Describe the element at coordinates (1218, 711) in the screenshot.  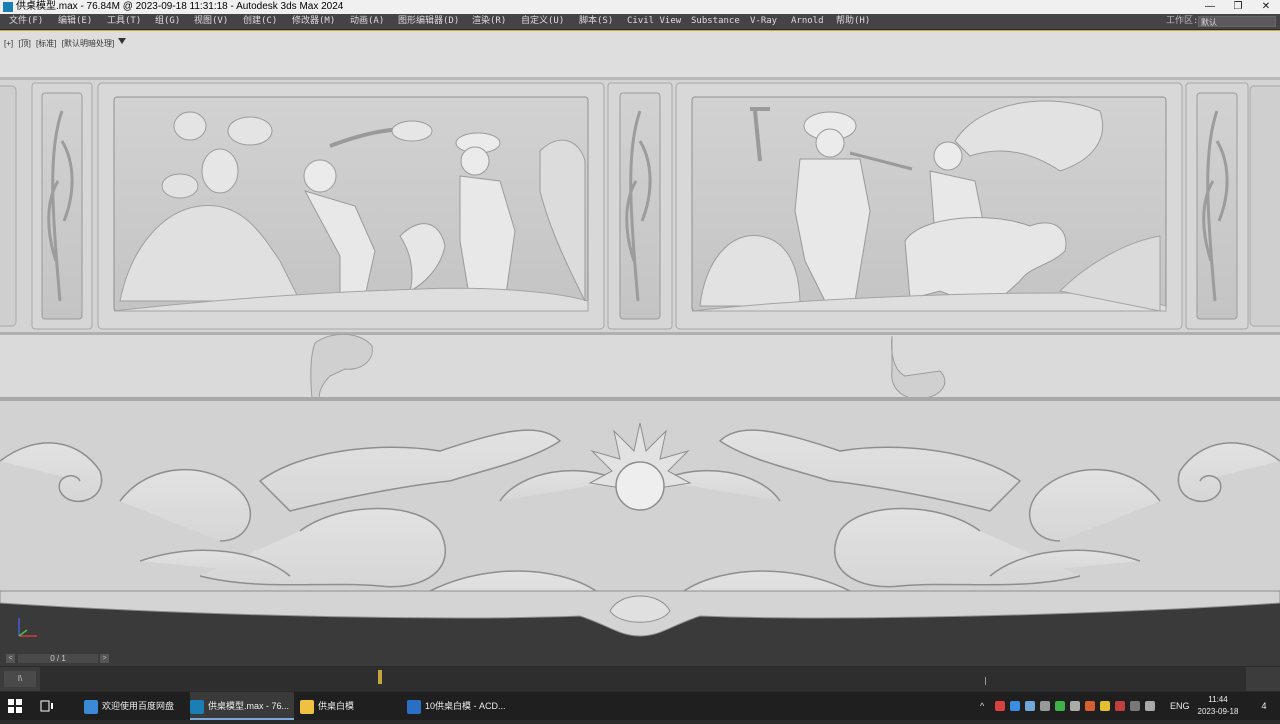
I see `clock-date: 2023-09-18` at that location.